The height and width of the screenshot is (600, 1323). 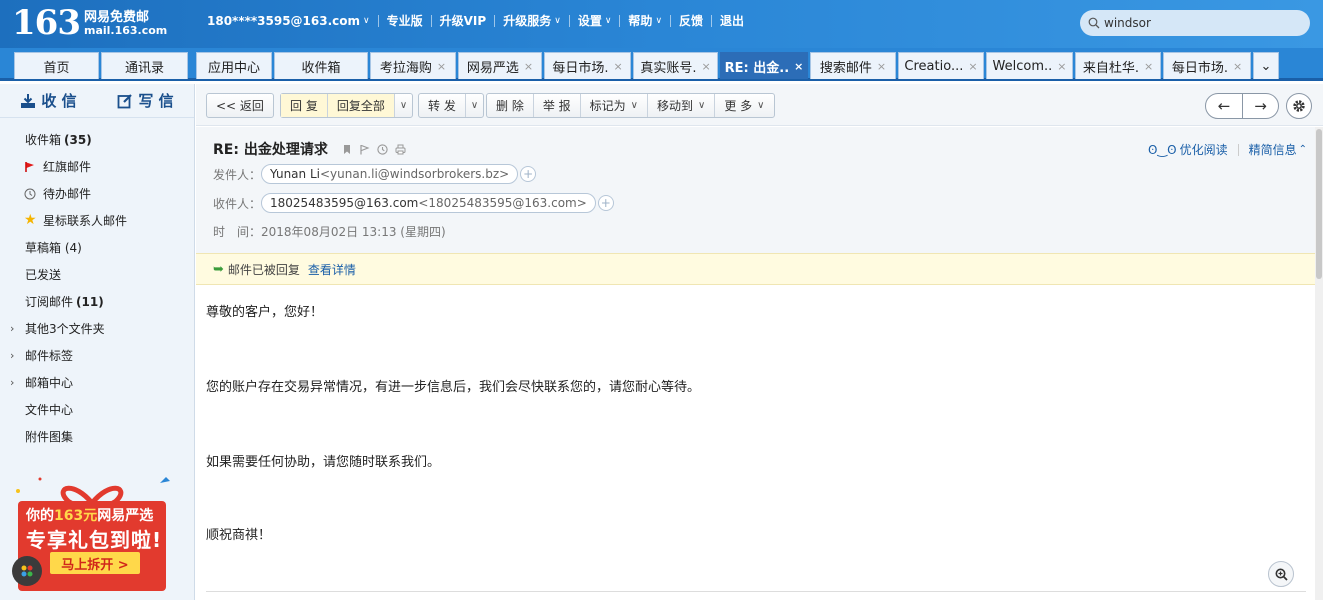 I want to click on tab-label: 每日市场., so click(x=1199, y=68).